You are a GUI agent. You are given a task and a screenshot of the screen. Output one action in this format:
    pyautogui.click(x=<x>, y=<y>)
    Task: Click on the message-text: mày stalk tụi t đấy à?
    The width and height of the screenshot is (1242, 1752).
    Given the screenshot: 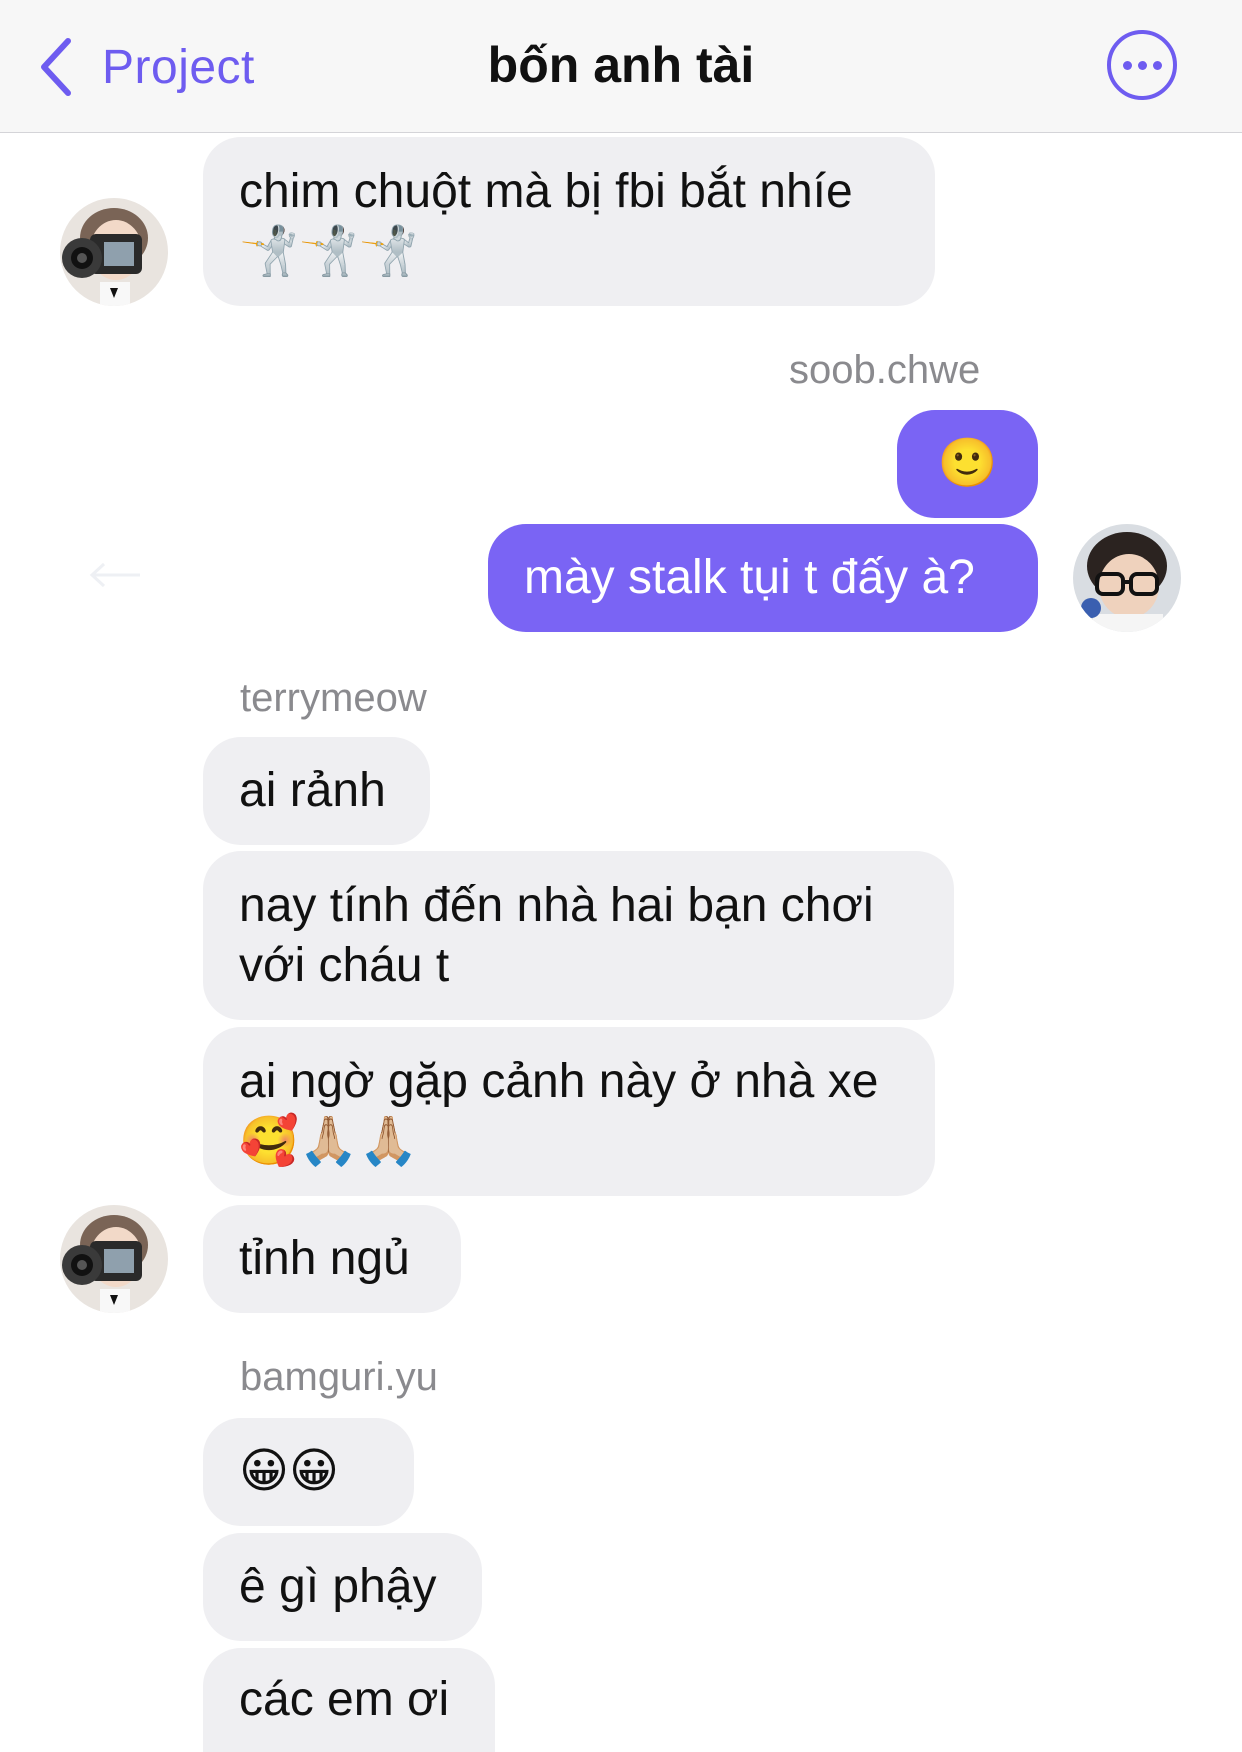 What is the action you would take?
    pyautogui.click(x=749, y=577)
    